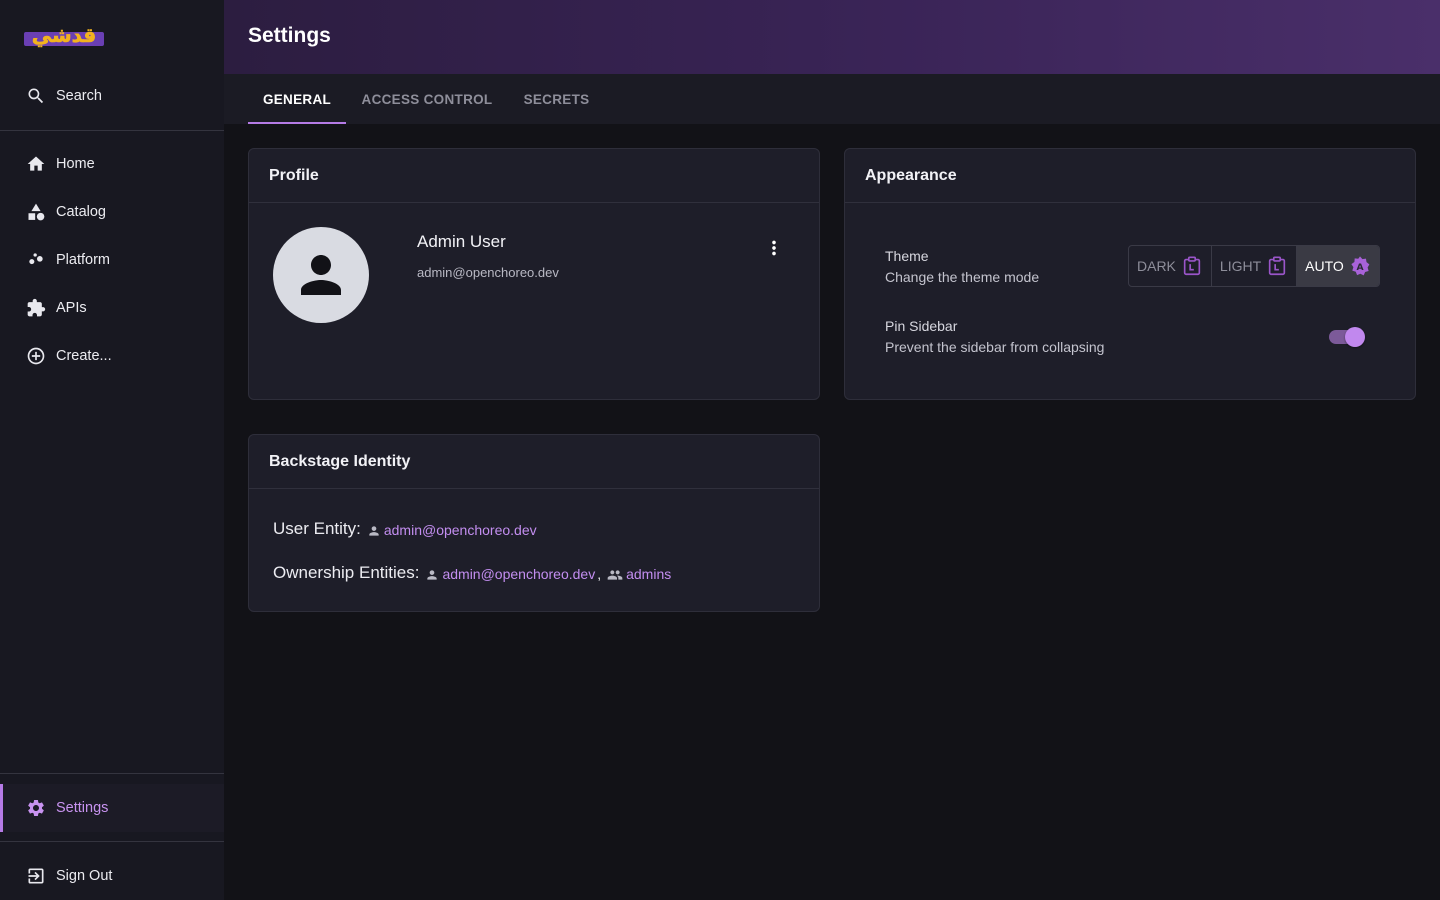  I want to click on sidebar-item-platform: Platform, so click(112, 260).